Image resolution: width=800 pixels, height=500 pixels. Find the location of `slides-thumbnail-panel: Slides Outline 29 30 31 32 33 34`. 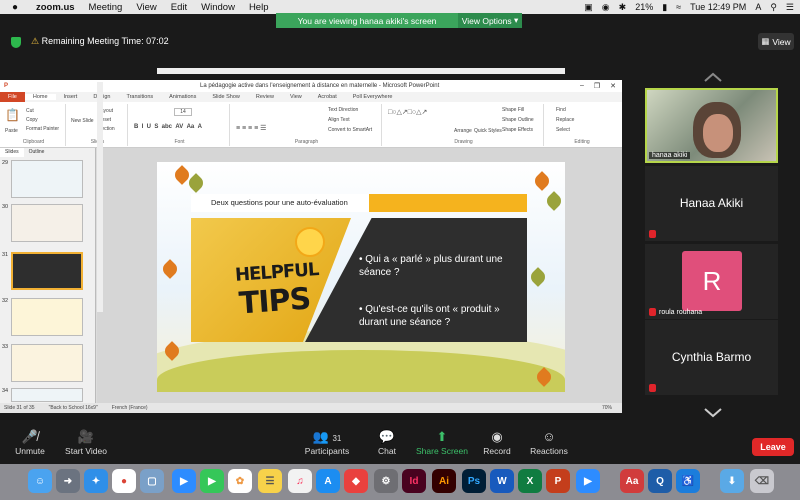

slides-thumbnail-panel: Slides Outline 29 30 31 32 33 34 is located at coordinates (48, 275).